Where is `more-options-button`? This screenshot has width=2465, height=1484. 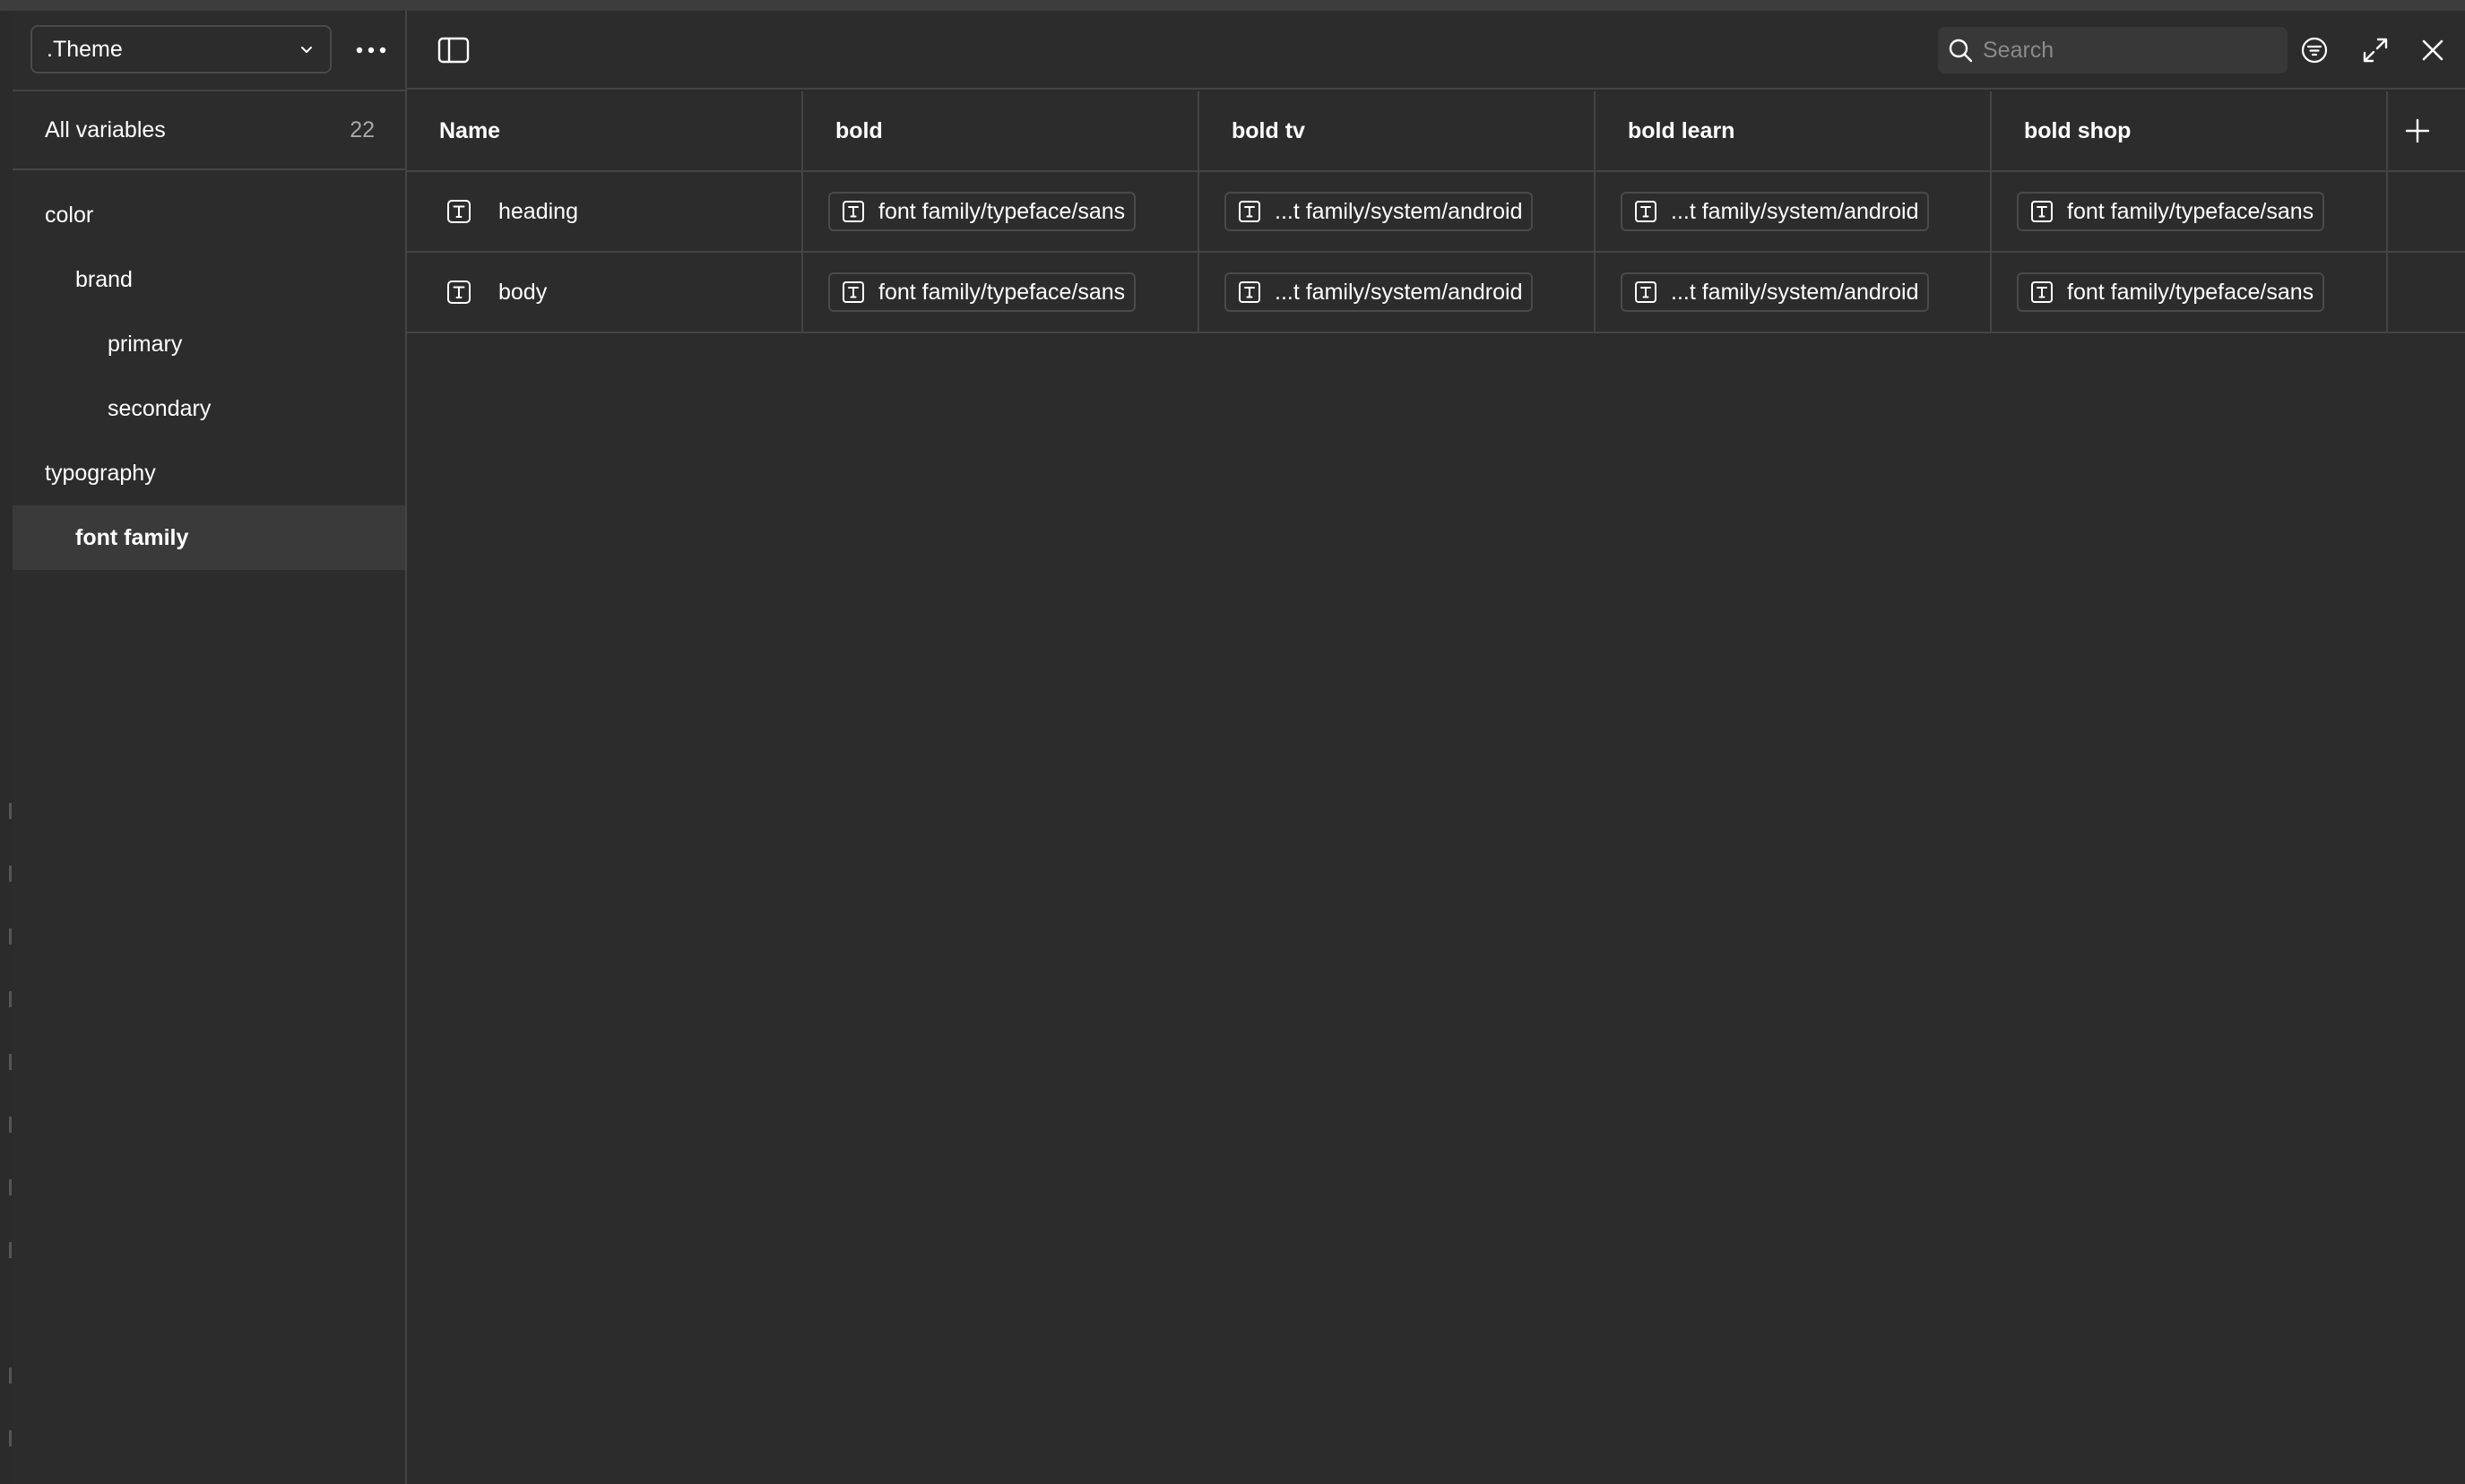 more-options-button is located at coordinates (371, 50).